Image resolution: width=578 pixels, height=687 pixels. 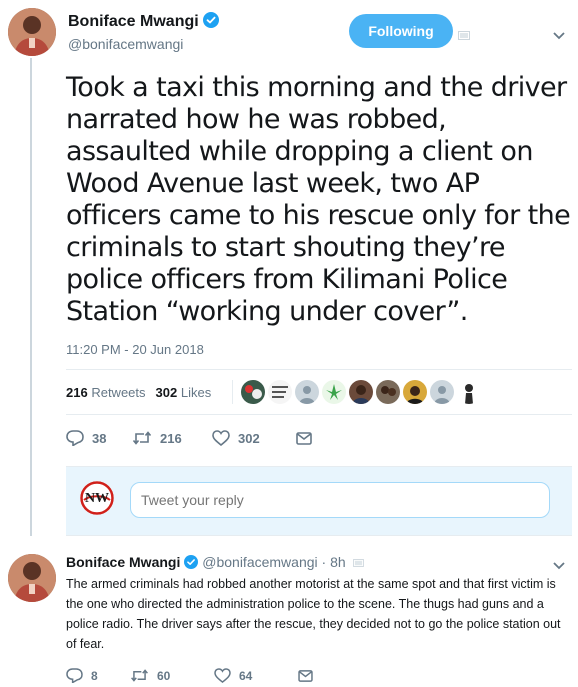 I want to click on reply-tweet-time: 8h, so click(x=338, y=562).